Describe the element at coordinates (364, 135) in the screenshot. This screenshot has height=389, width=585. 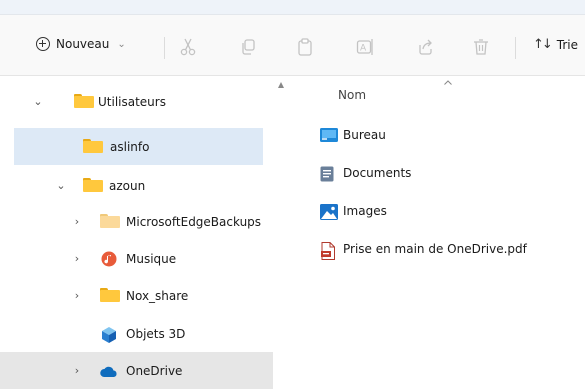
I see `file-item-label: Bureau` at that location.